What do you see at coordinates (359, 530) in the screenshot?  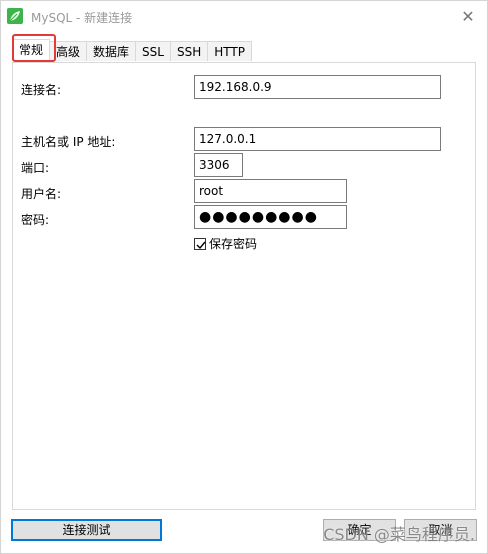 I see `ok-button: 确定` at bounding box center [359, 530].